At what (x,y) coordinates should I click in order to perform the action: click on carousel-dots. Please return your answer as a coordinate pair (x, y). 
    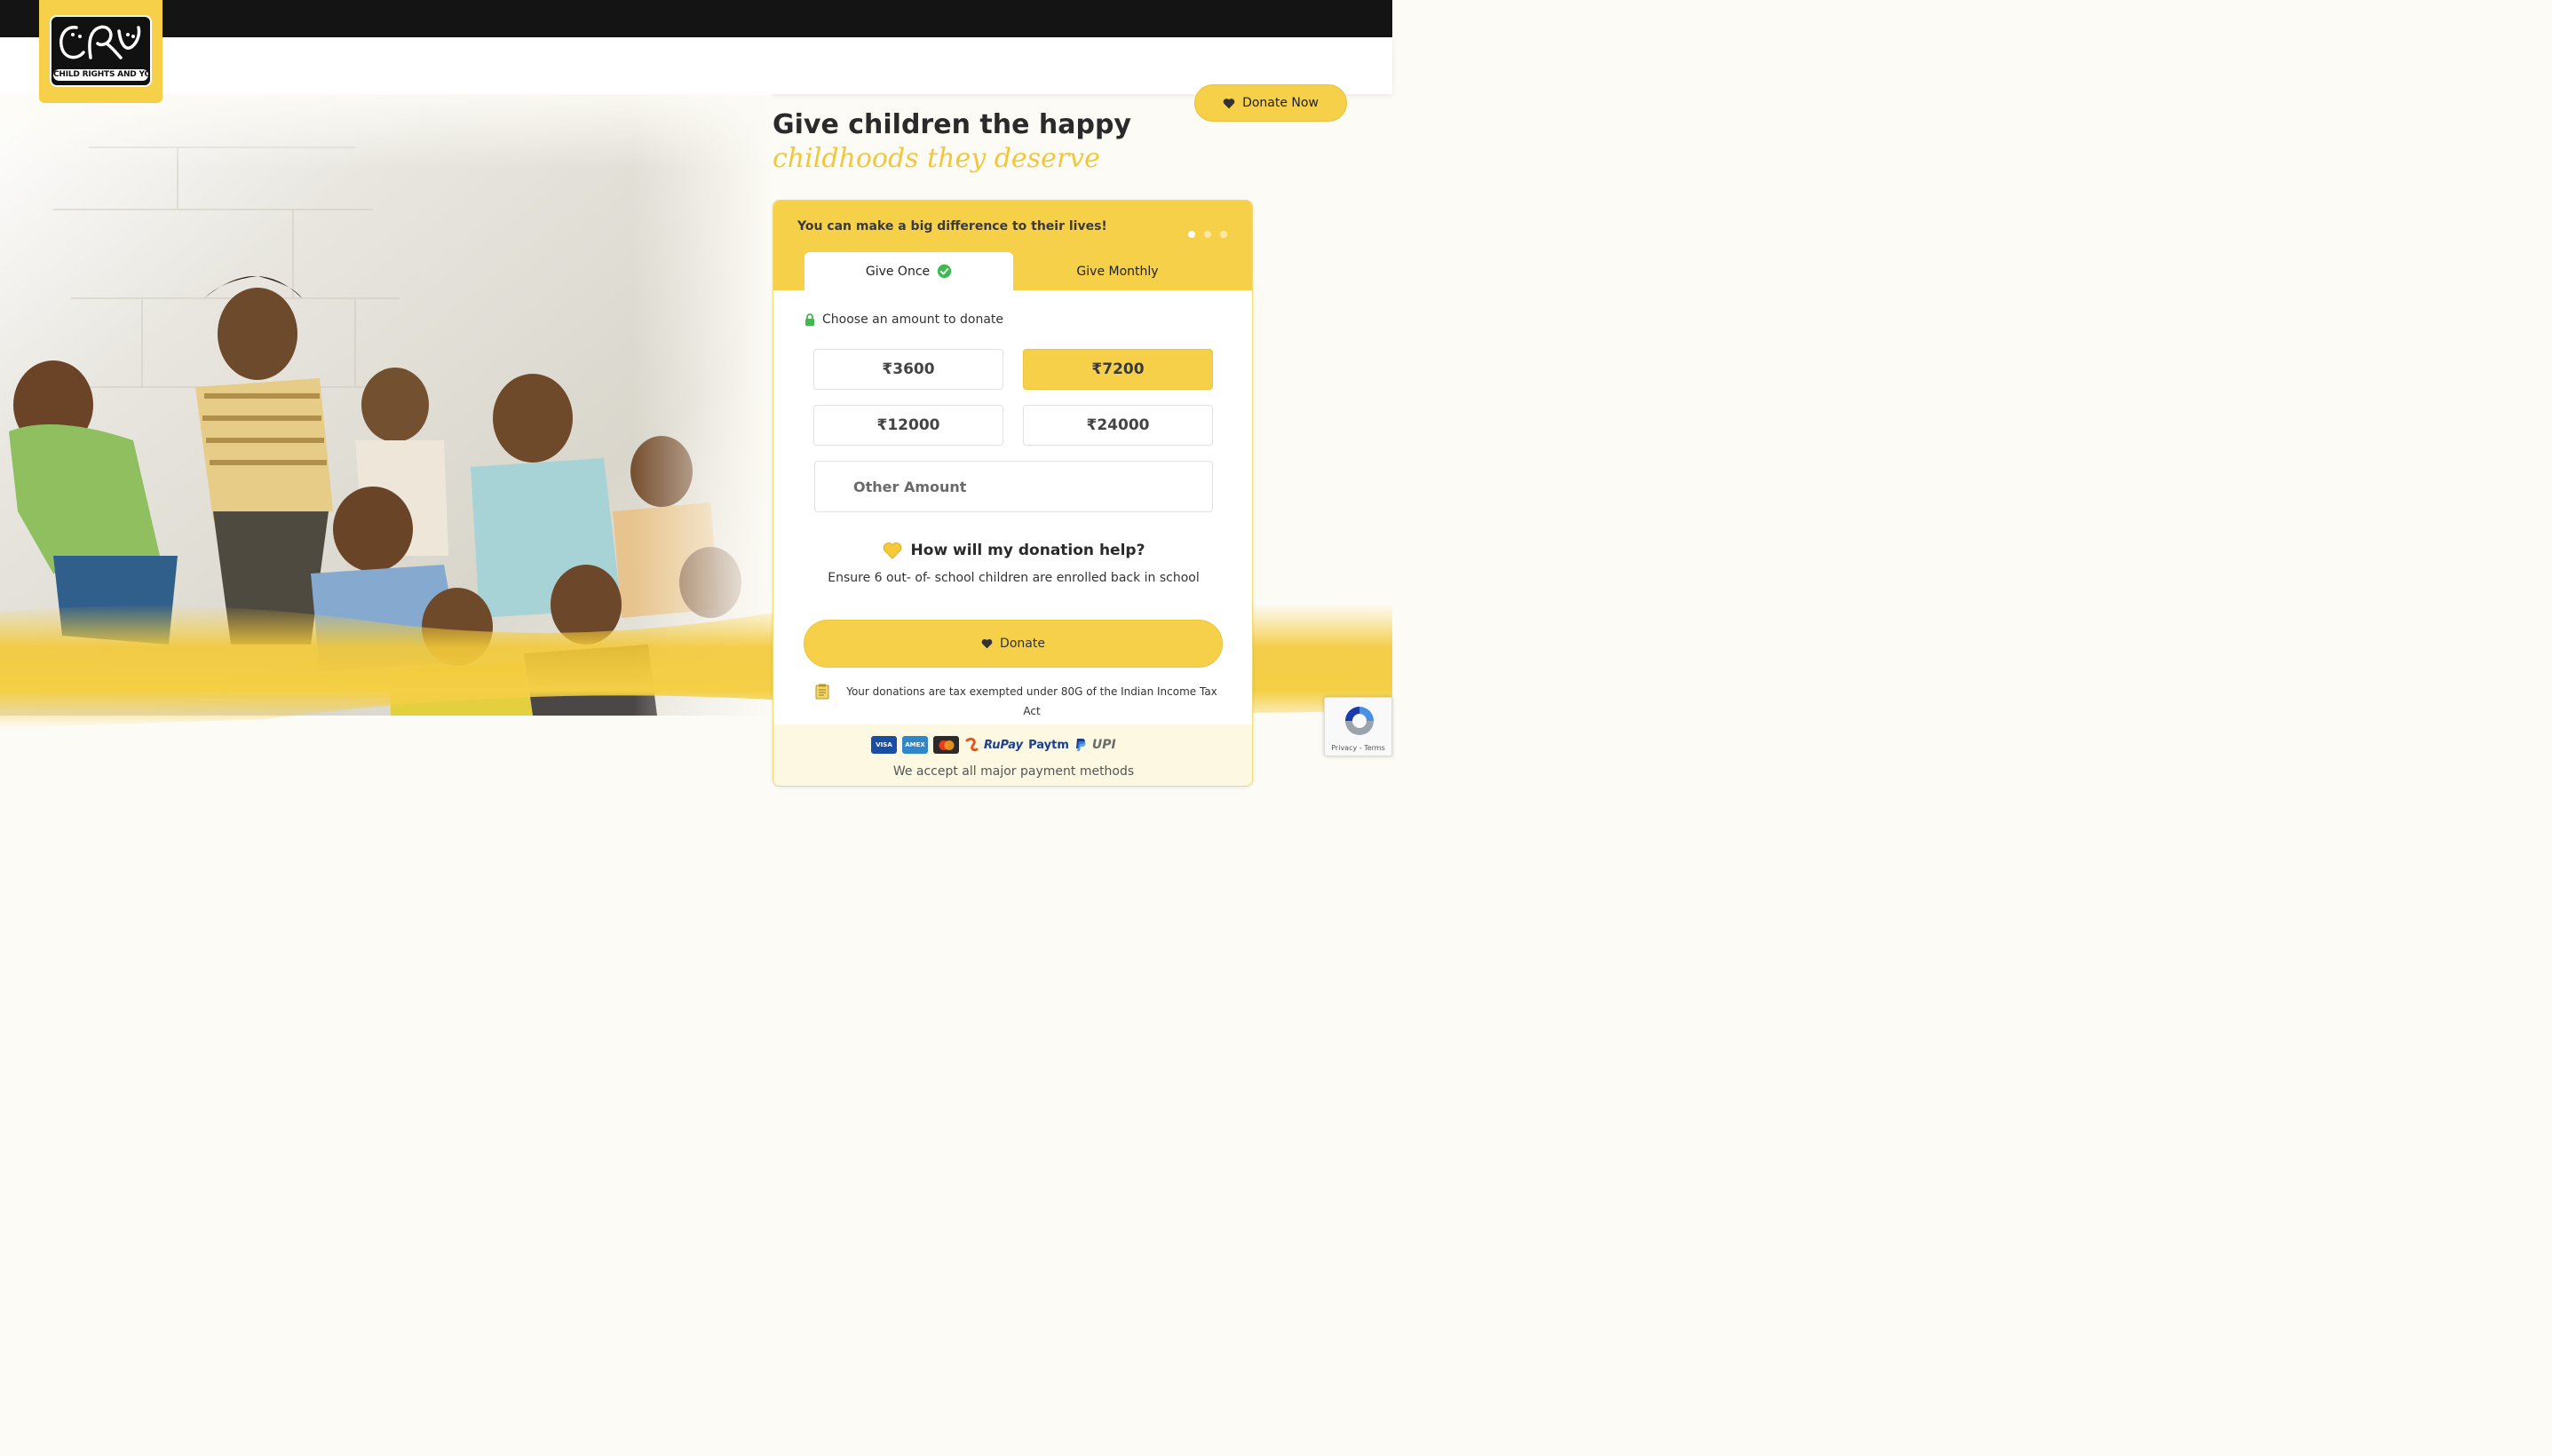
    Looking at the image, I should click on (1207, 234).